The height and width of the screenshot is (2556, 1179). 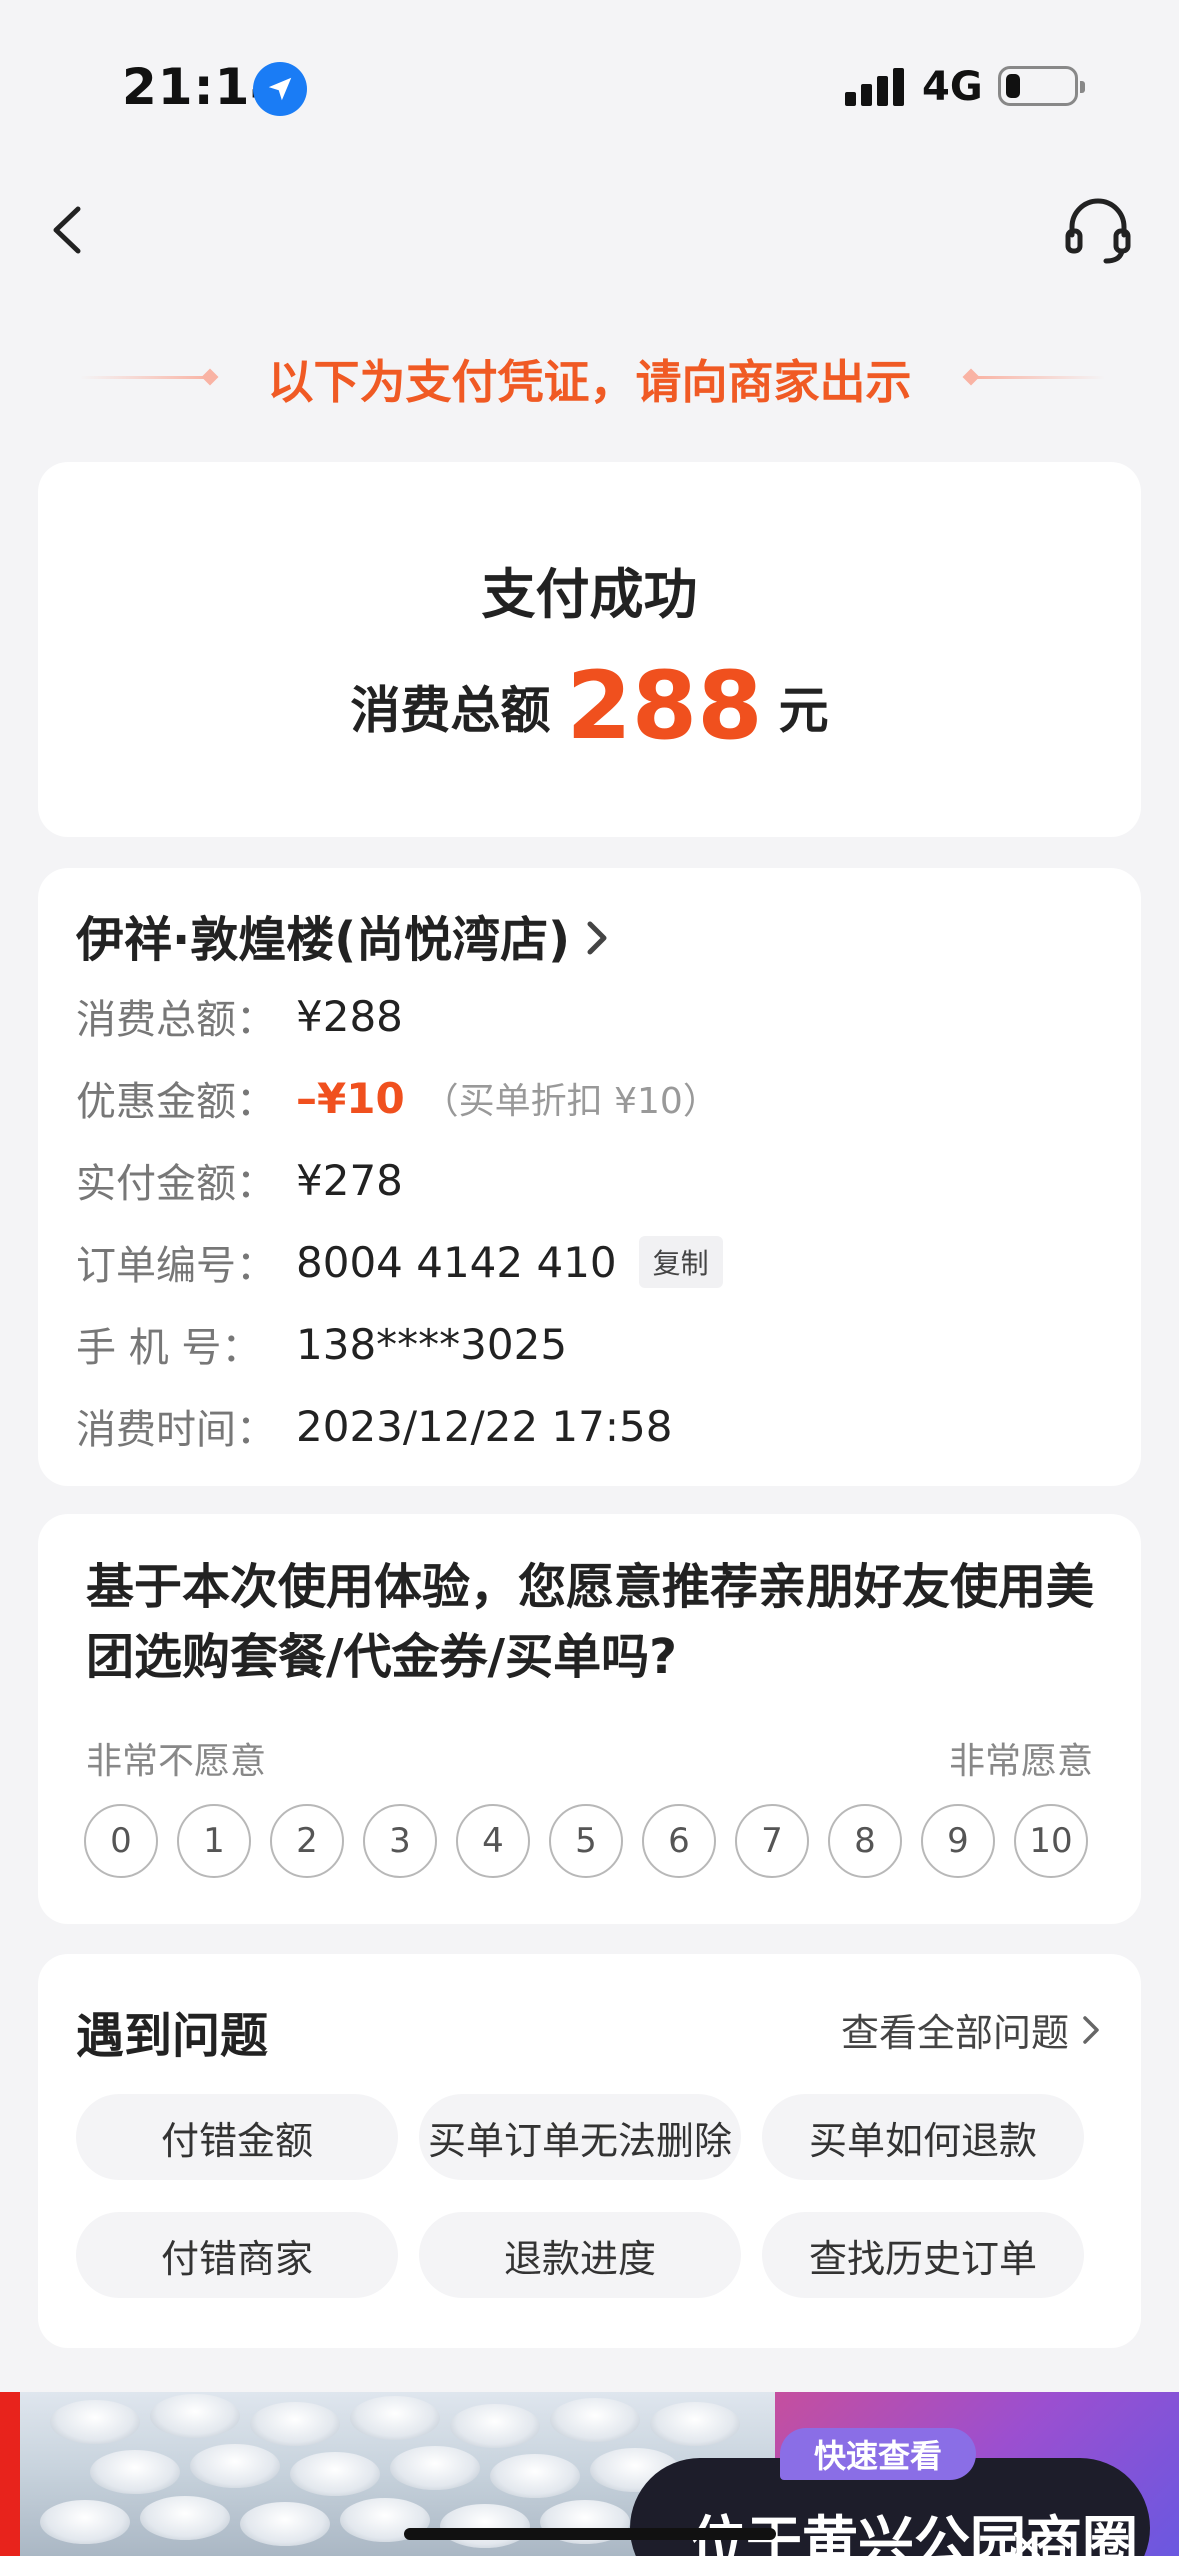 I want to click on score-option: 5, so click(x=586, y=1841).